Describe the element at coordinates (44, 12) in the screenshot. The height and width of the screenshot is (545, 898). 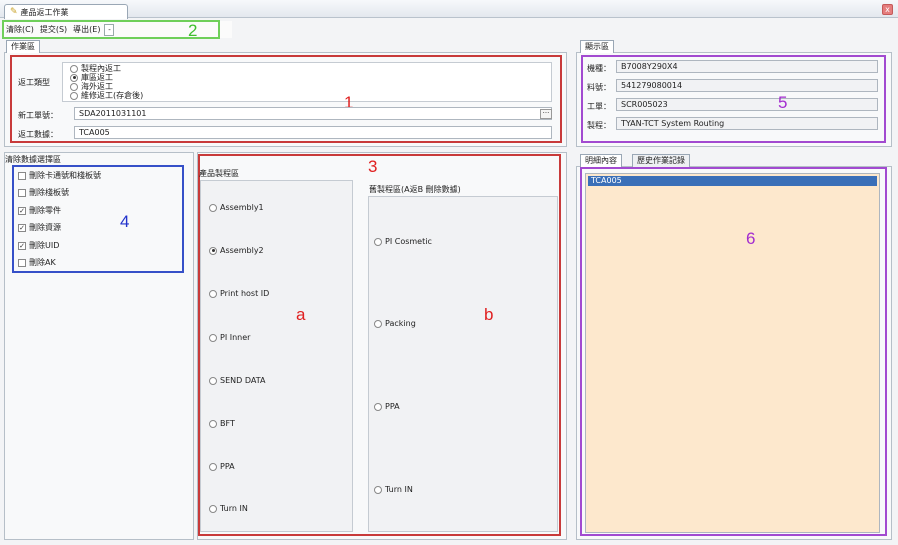
I see `tab-title: 產品返工作業` at that location.